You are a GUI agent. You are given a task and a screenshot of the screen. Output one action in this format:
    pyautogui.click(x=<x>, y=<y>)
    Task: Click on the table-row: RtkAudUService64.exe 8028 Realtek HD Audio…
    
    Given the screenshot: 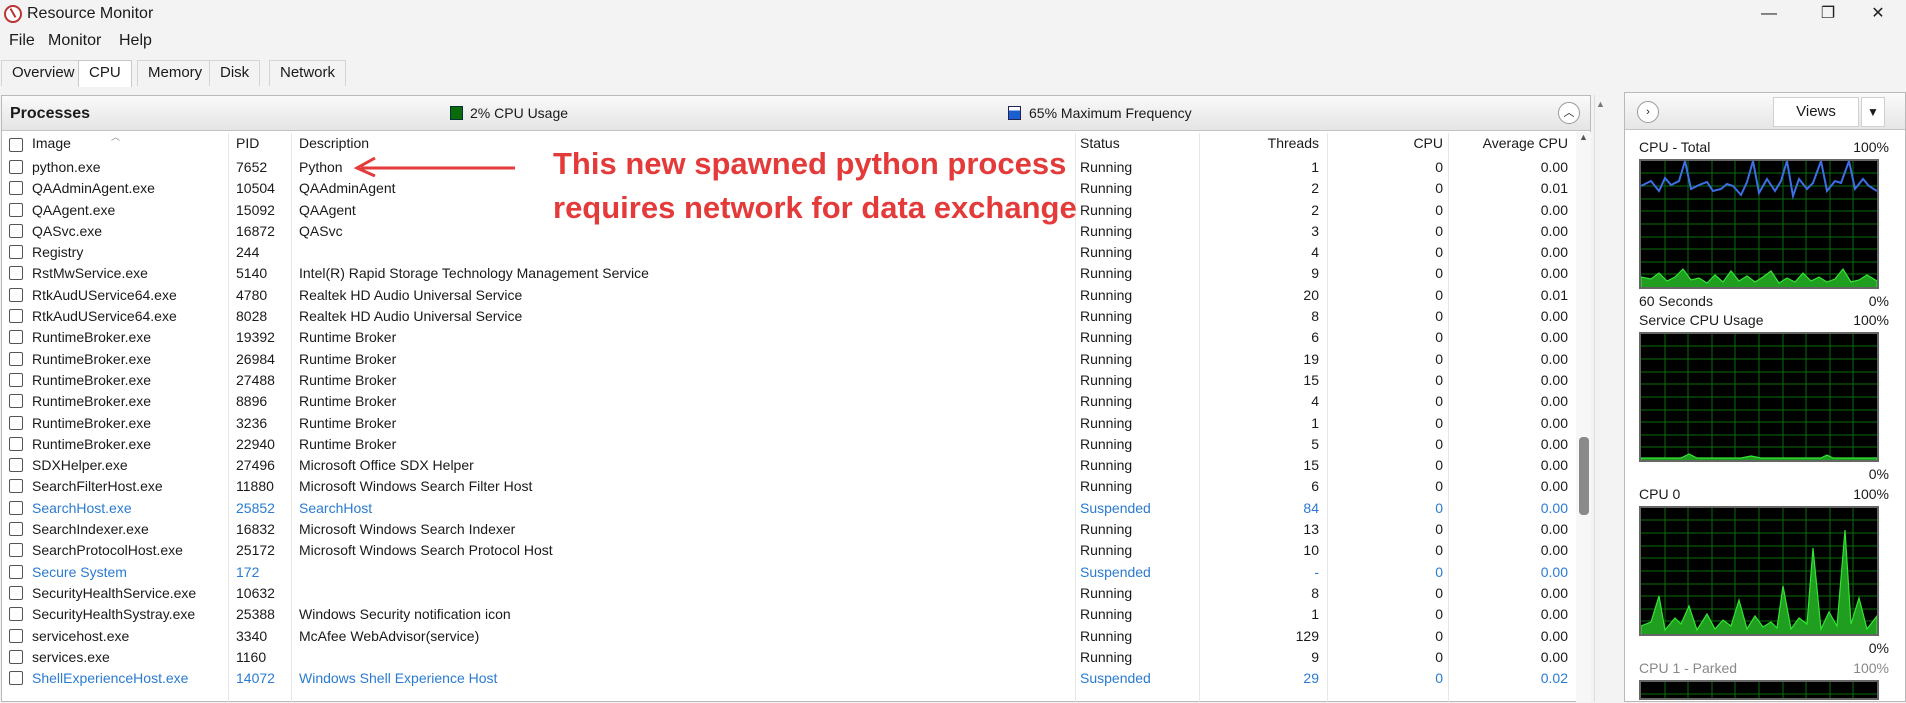 What is the action you would take?
    pyautogui.click(x=789, y=316)
    